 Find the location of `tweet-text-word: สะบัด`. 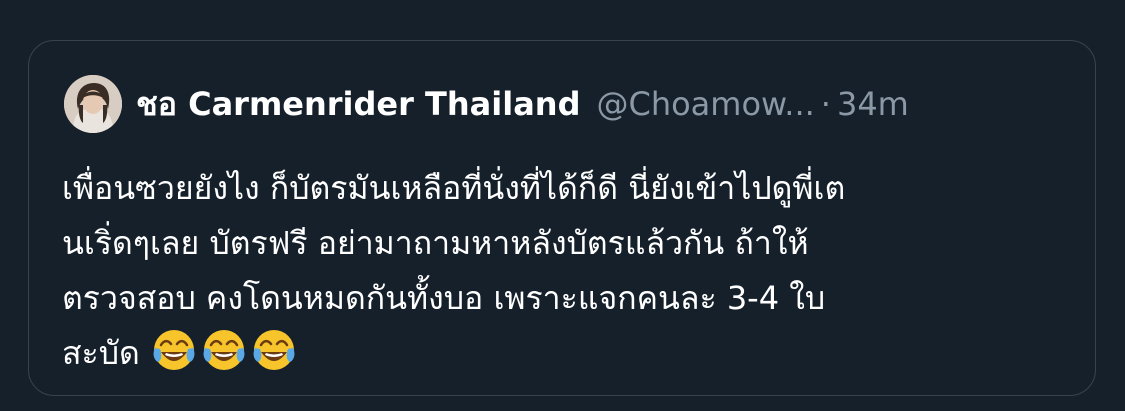

tweet-text-word: สะบัด is located at coordinates (101, 353).